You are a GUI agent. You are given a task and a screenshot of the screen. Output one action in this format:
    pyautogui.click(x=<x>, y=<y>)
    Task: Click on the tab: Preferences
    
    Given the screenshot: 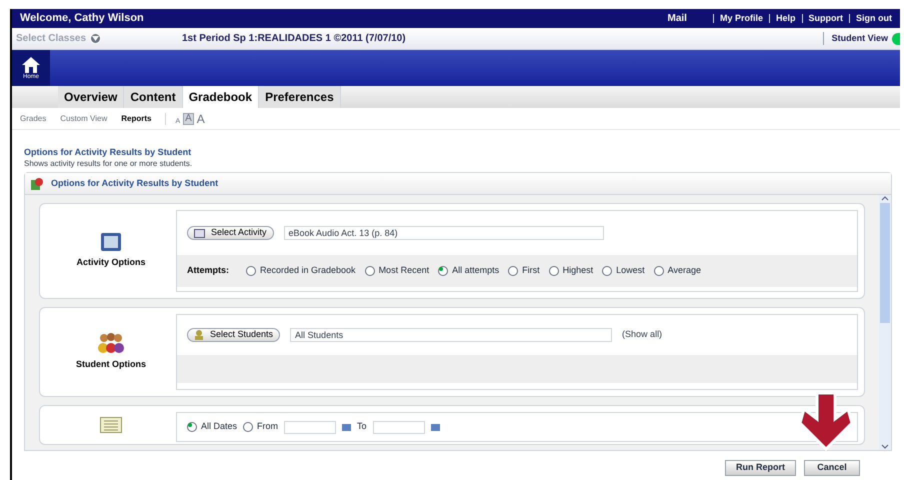 What is the action you would take?
    pyautogui.click(x=300, y=97)
    